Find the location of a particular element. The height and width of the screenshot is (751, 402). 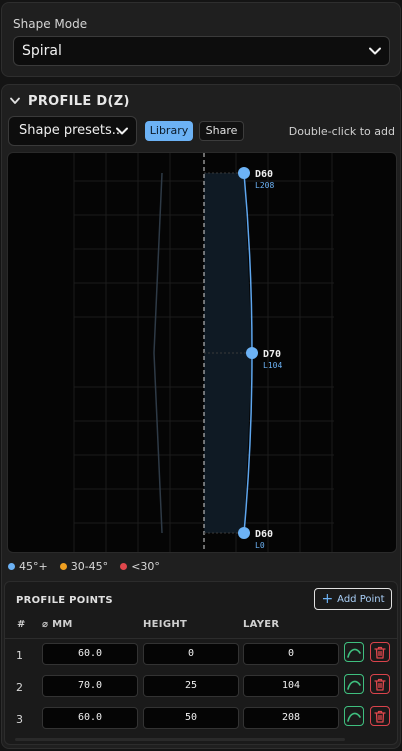

angle-legend: 45°+ 30-45° <30° is located at coordinates (84, 566).